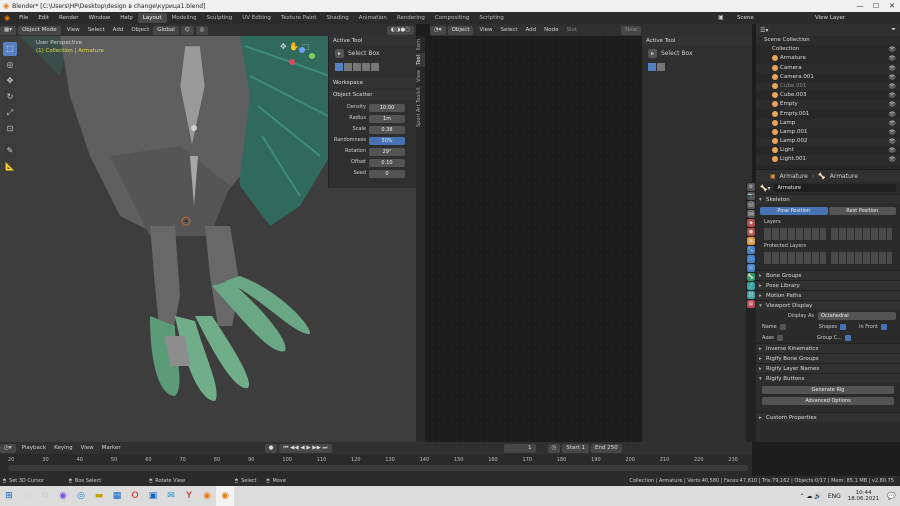  Describe the element at coordinates (372, 95) in the screenshot. I see `object-scatter-header: Object Scatter` at that location.